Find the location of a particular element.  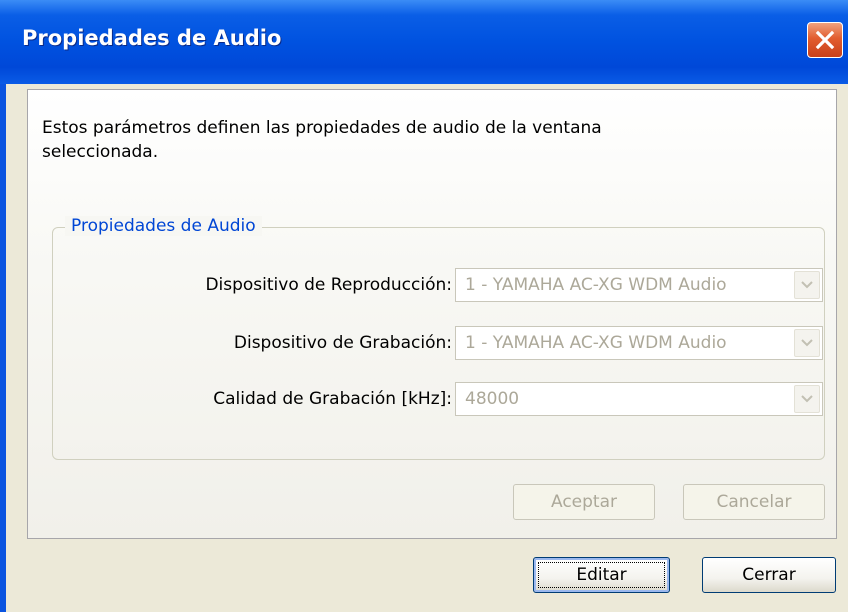

recording-device-value: 1 - YAMAHA AC-XG WDM Audio is located at coordinates (596, 343).